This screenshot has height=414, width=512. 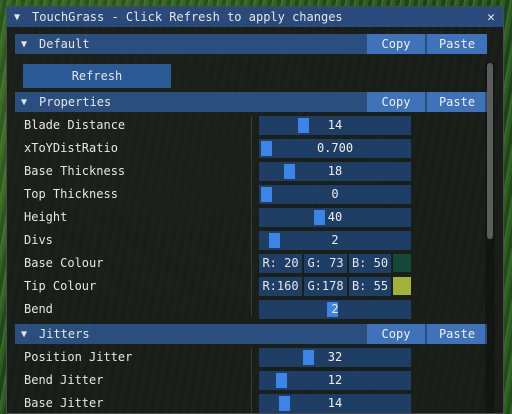 I want to click on height-slider: 40, so click(x=335, y=217).